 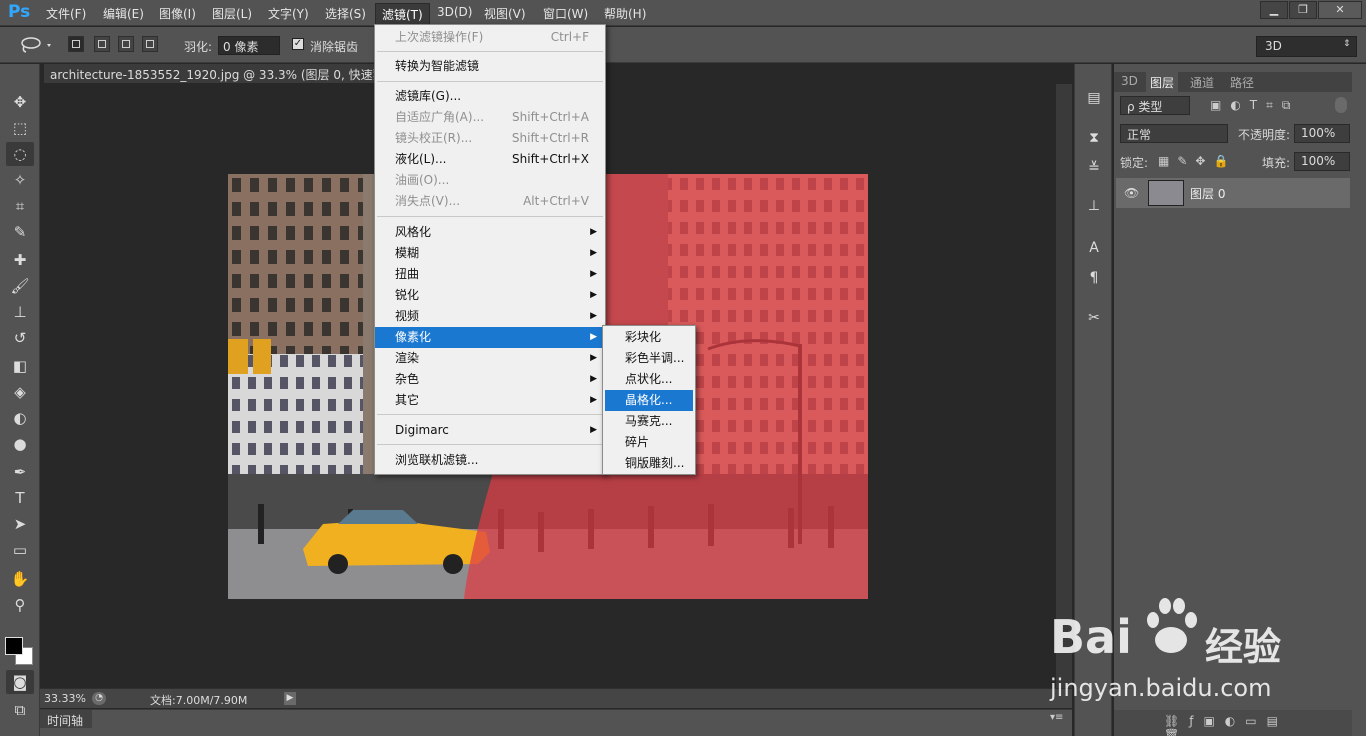 What do you see at coordinates (20, 579) in the screenshot?
I see `hand-tool-icon: ✋` at bounding box center [20, 579].